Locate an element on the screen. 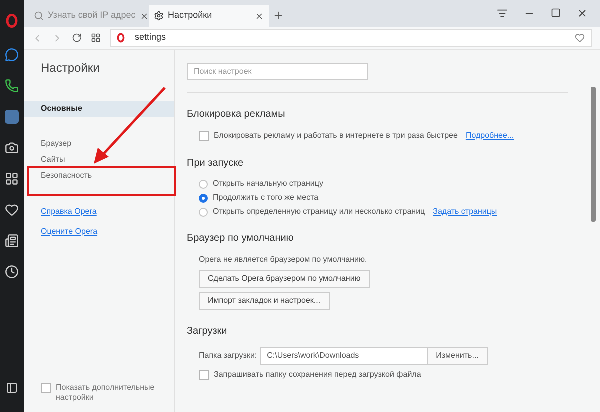 This screenshot has width=600, height=412. heart-icon is located at coordinates (12, 210).